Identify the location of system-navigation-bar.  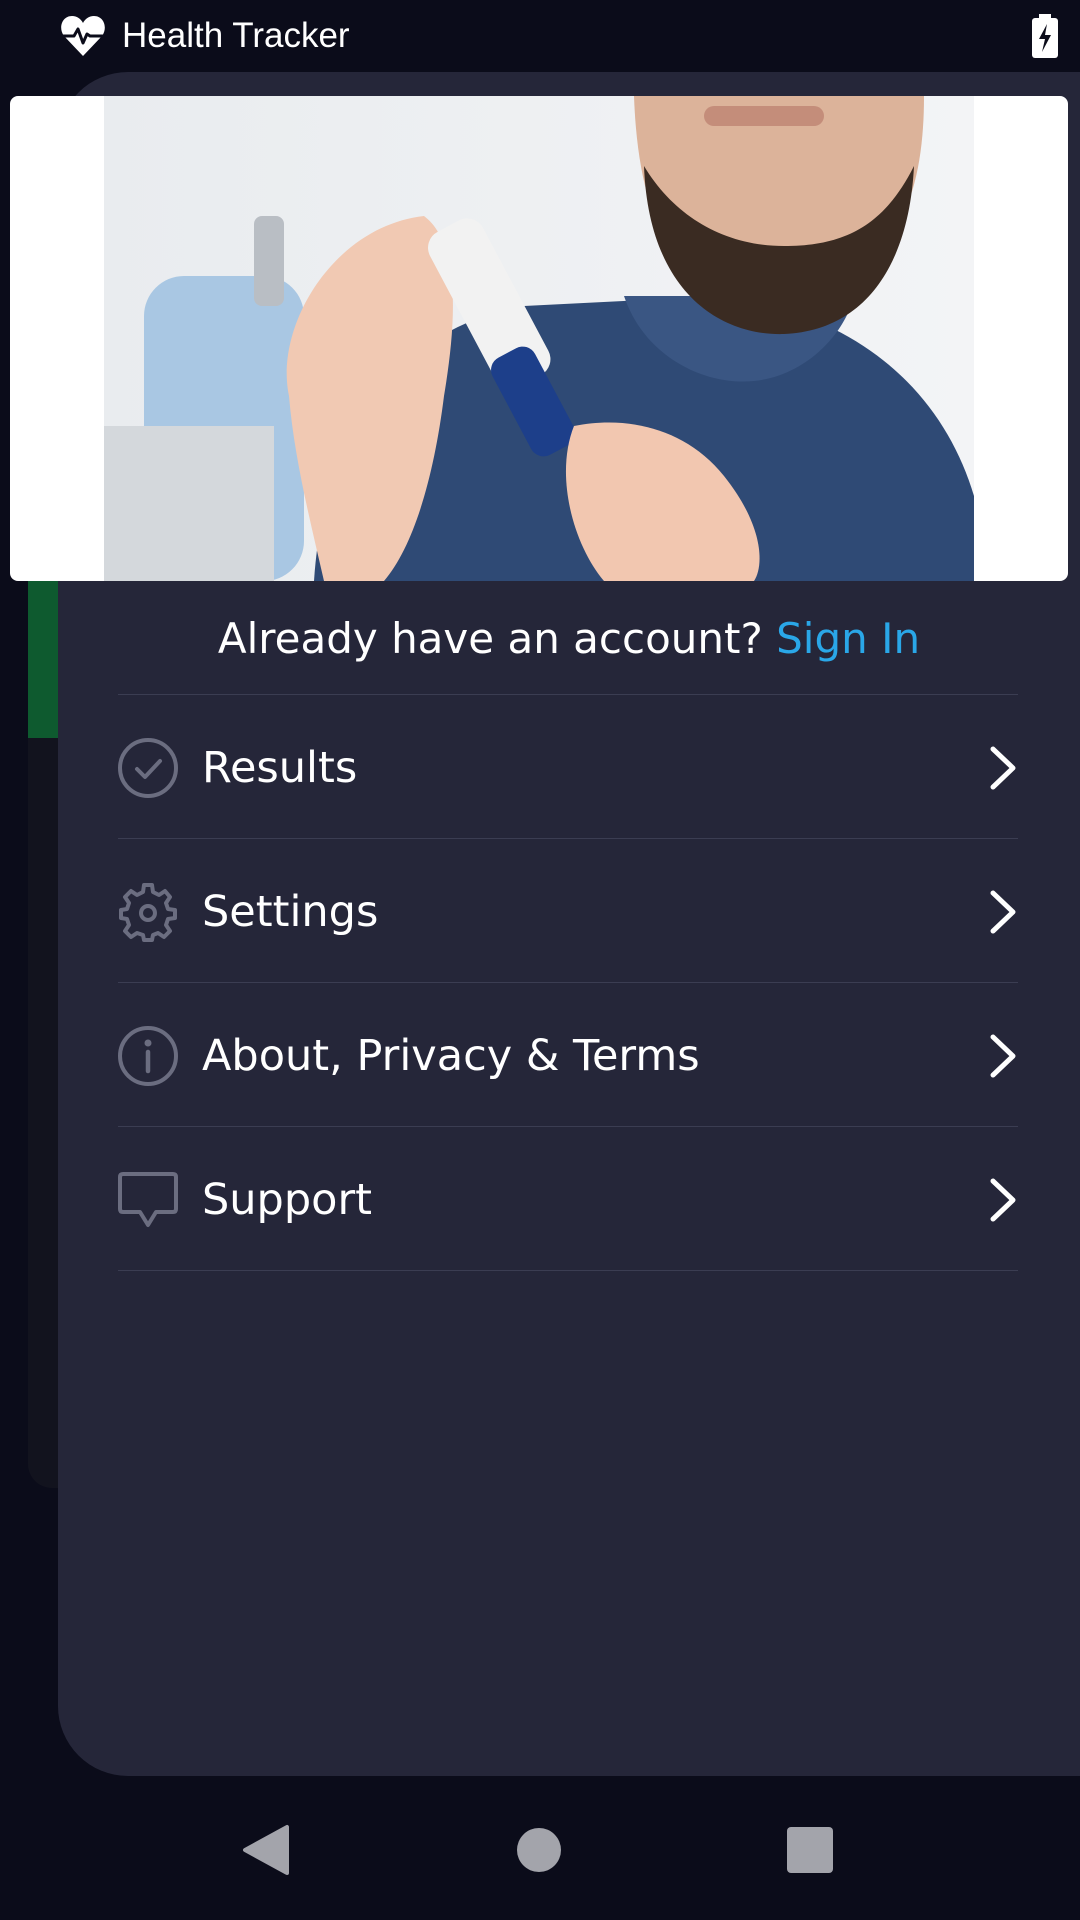
(540, 1848).